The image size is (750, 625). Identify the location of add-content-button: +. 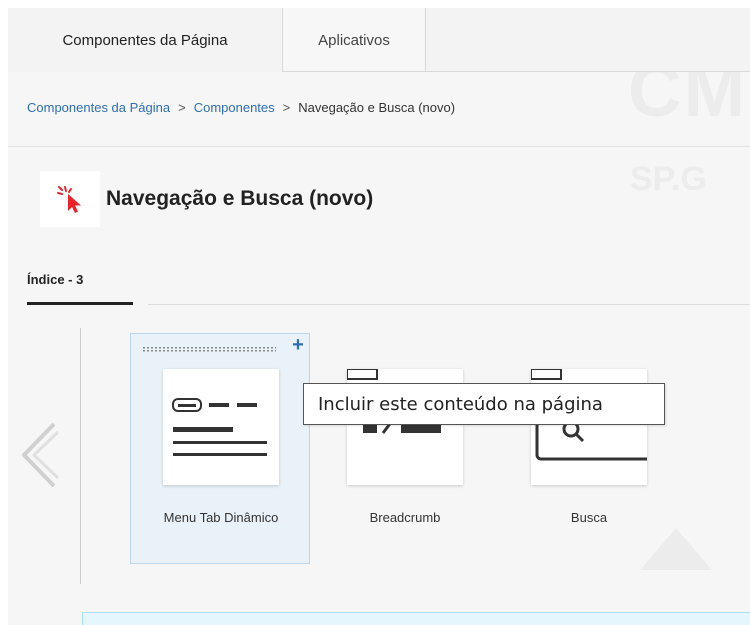
(298, 345).